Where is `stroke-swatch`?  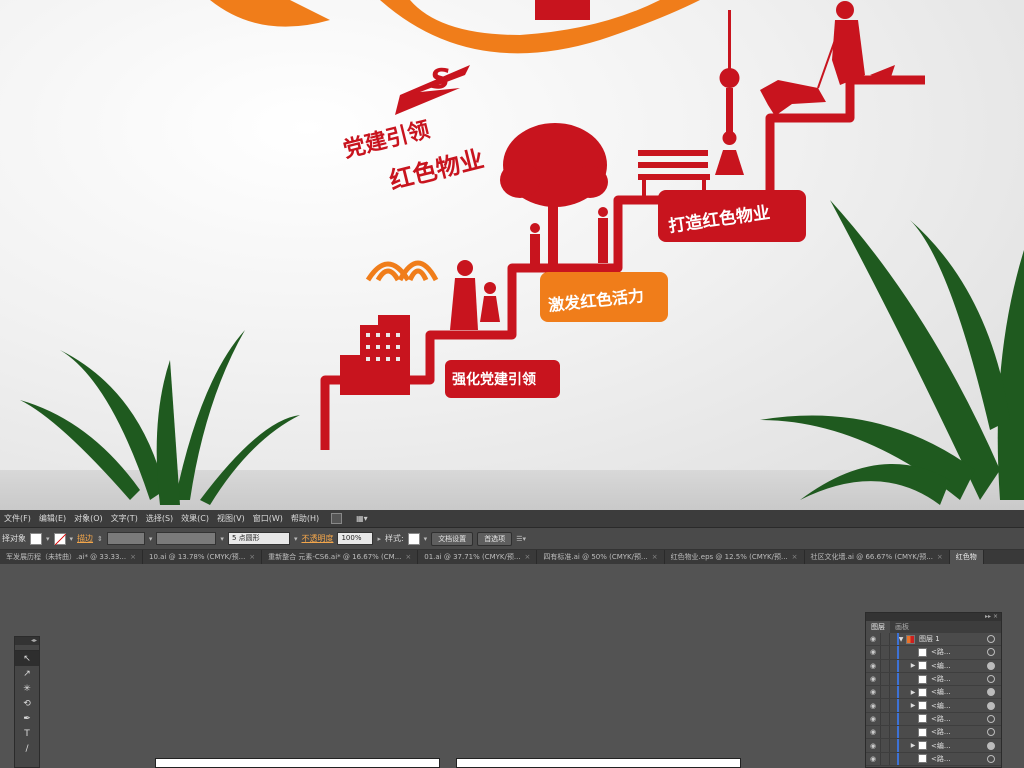 stroke-swatch is located at coordinates (59, 538).